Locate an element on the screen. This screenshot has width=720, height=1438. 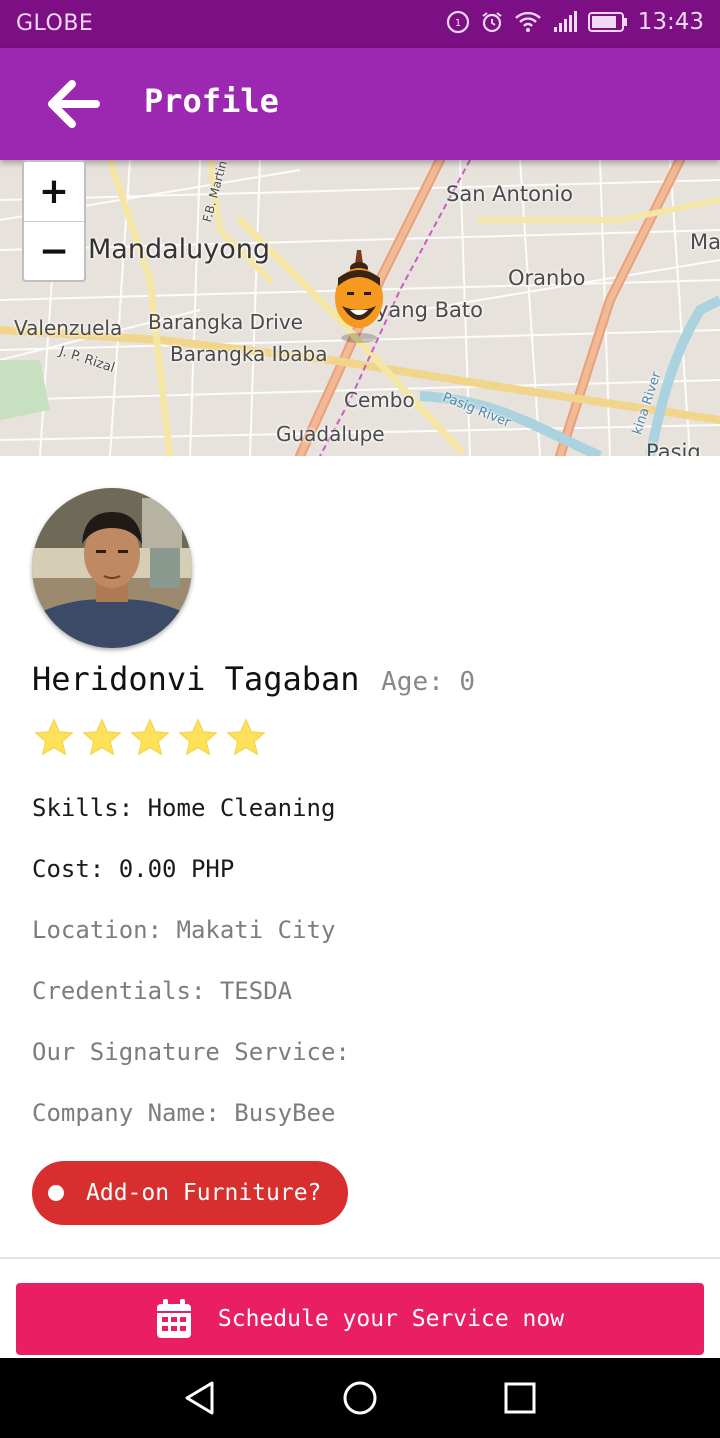
signature-service-text: Our Signature Service: is located at coordinates (191, 1052).